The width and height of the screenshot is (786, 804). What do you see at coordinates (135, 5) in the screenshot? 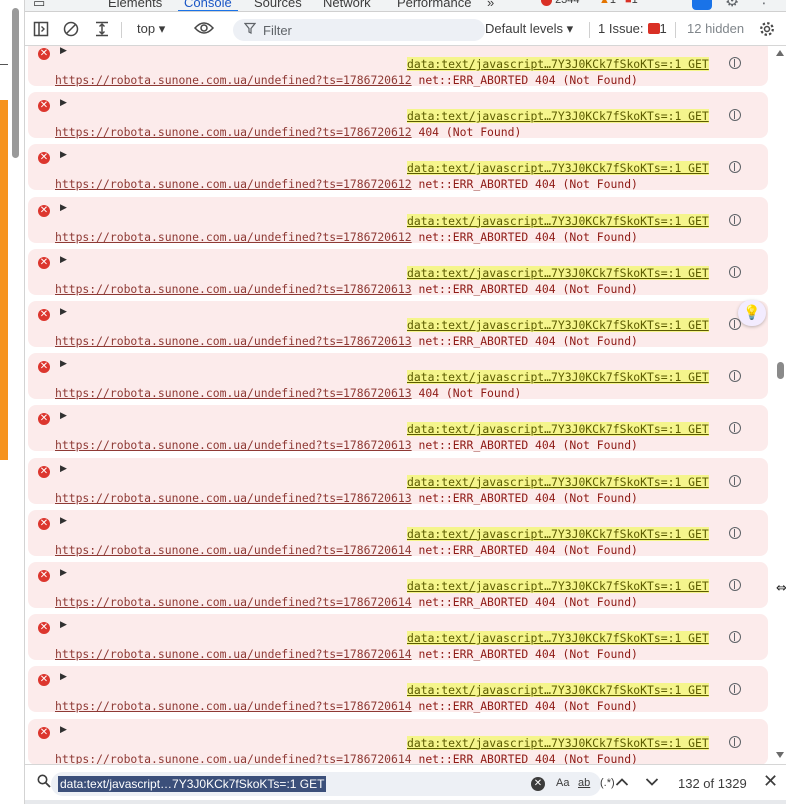
I see `tab-elements: Elements` at bounding box center [135, 5].